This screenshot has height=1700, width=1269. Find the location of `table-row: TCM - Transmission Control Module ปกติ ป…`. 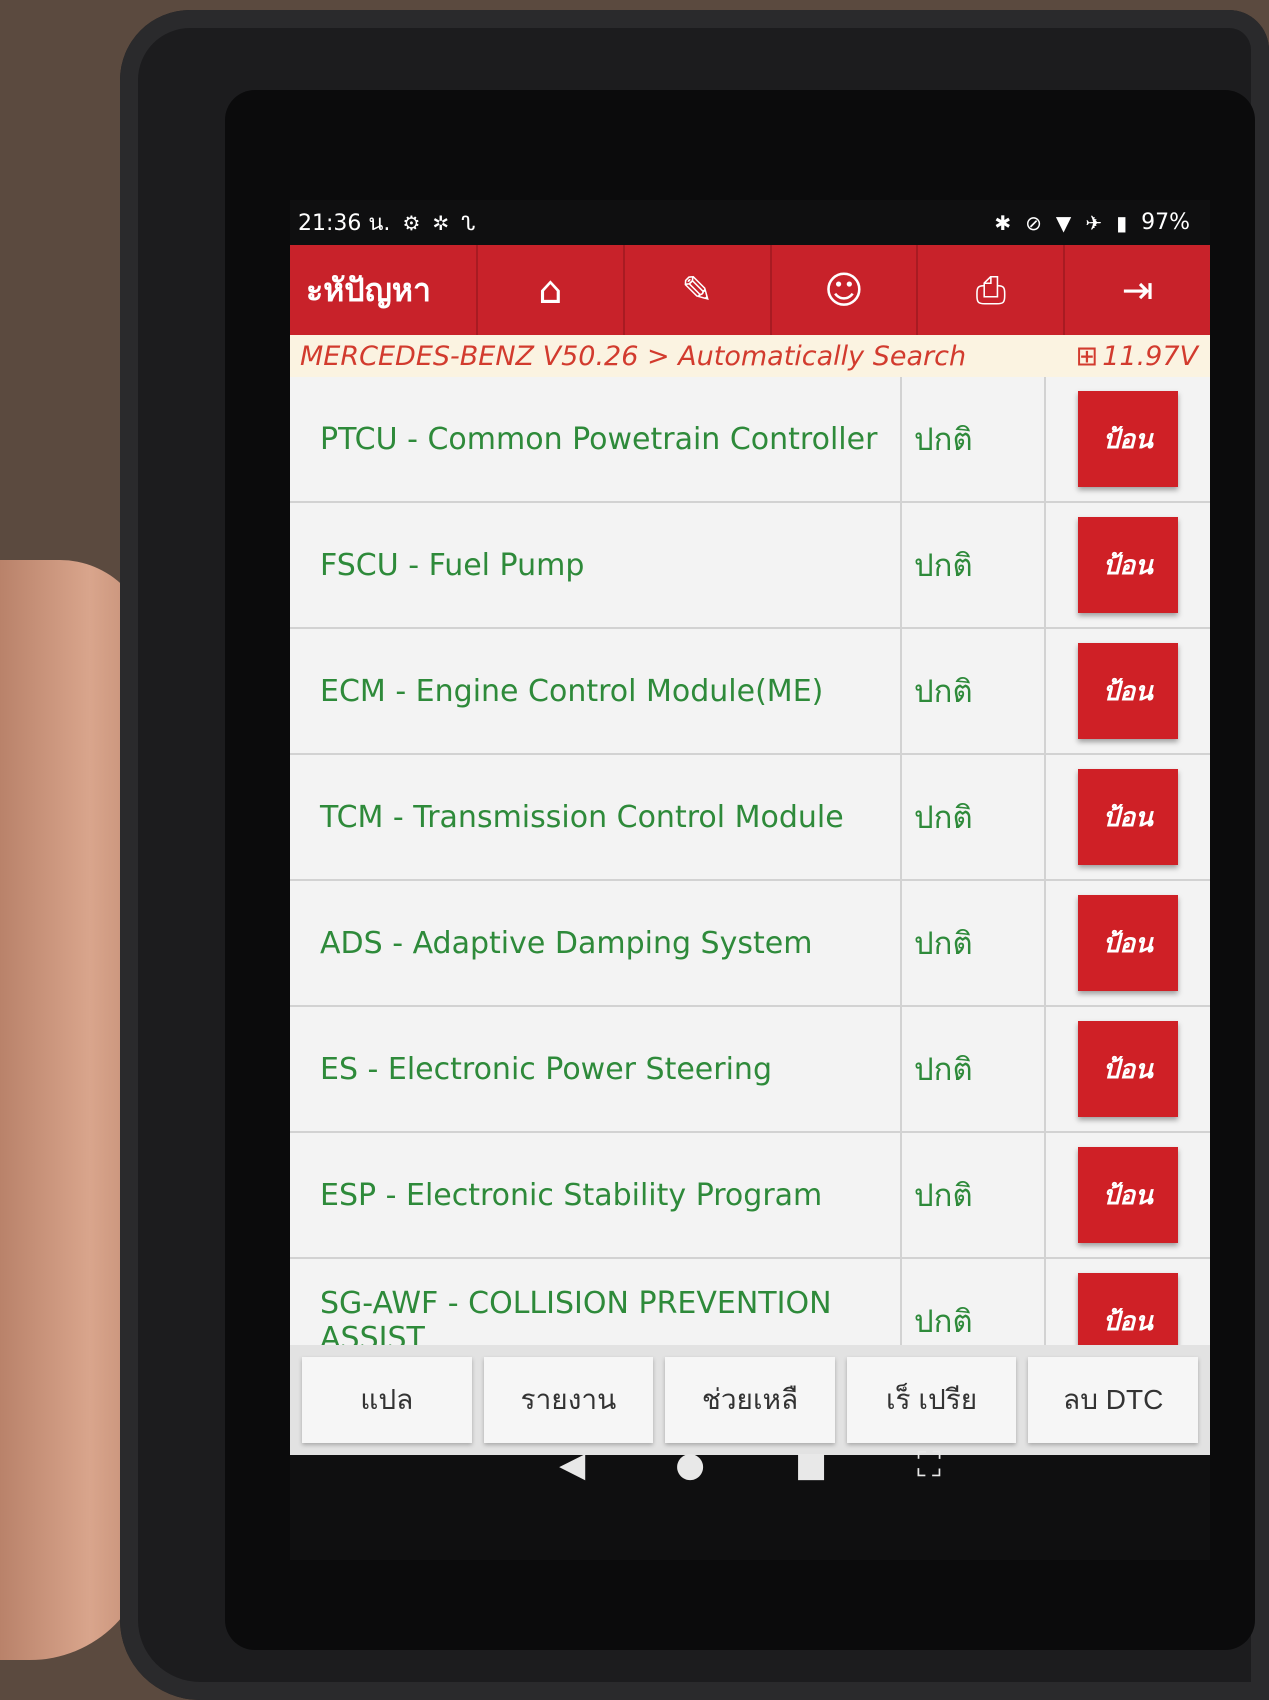

table-row: TCM - Transmission Control Module ปกติ ป… is located at coordinates (750, 818).